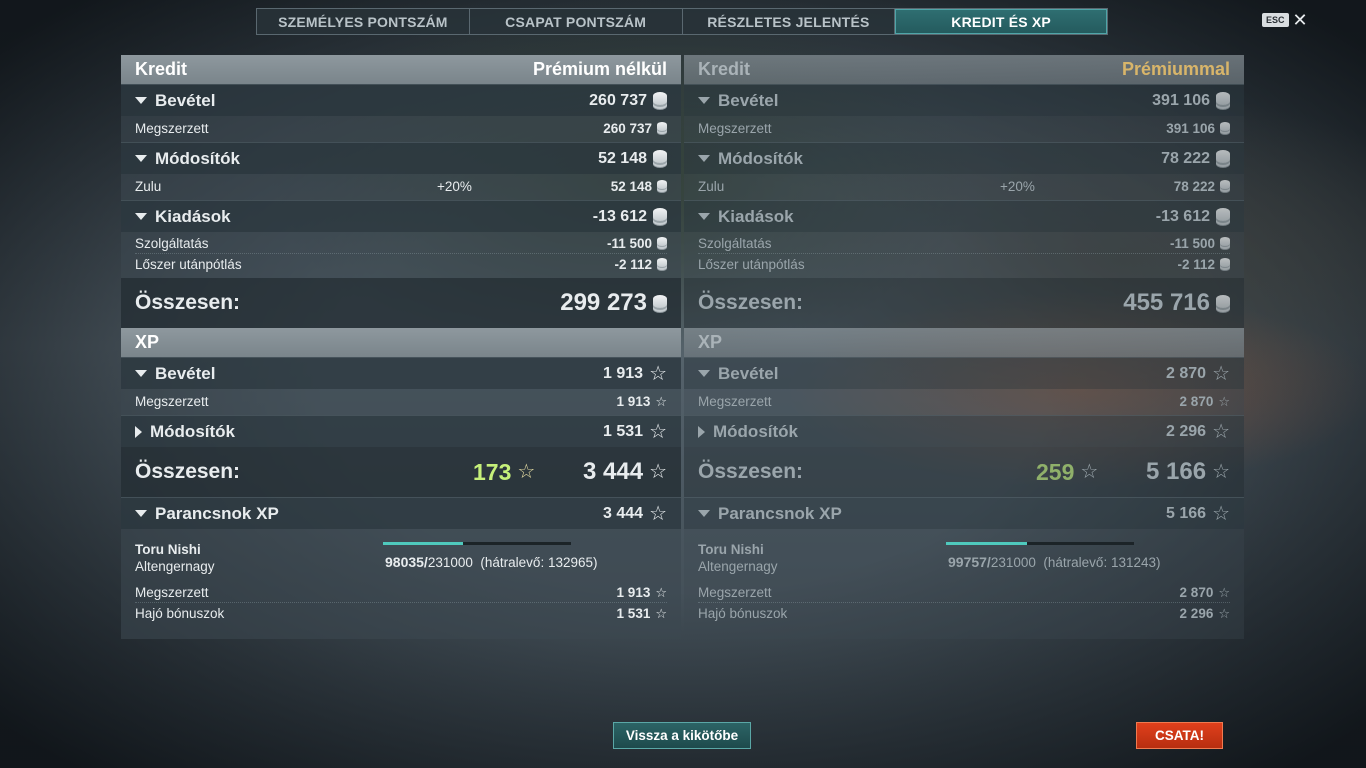 The image size is (1366, 768). I want to click on back-to-port-button: Vissza a kikötőbe, so click(682, 735).